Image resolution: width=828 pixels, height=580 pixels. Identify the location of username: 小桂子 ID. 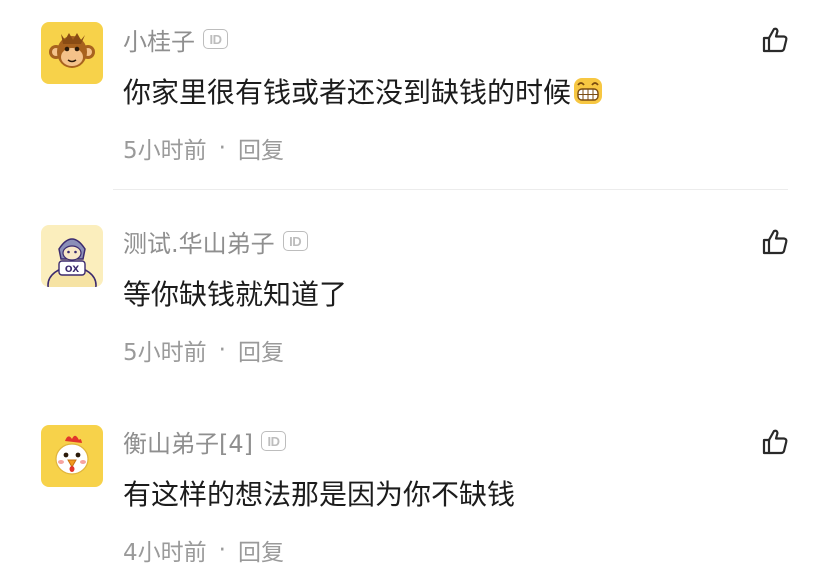
(175, 39).